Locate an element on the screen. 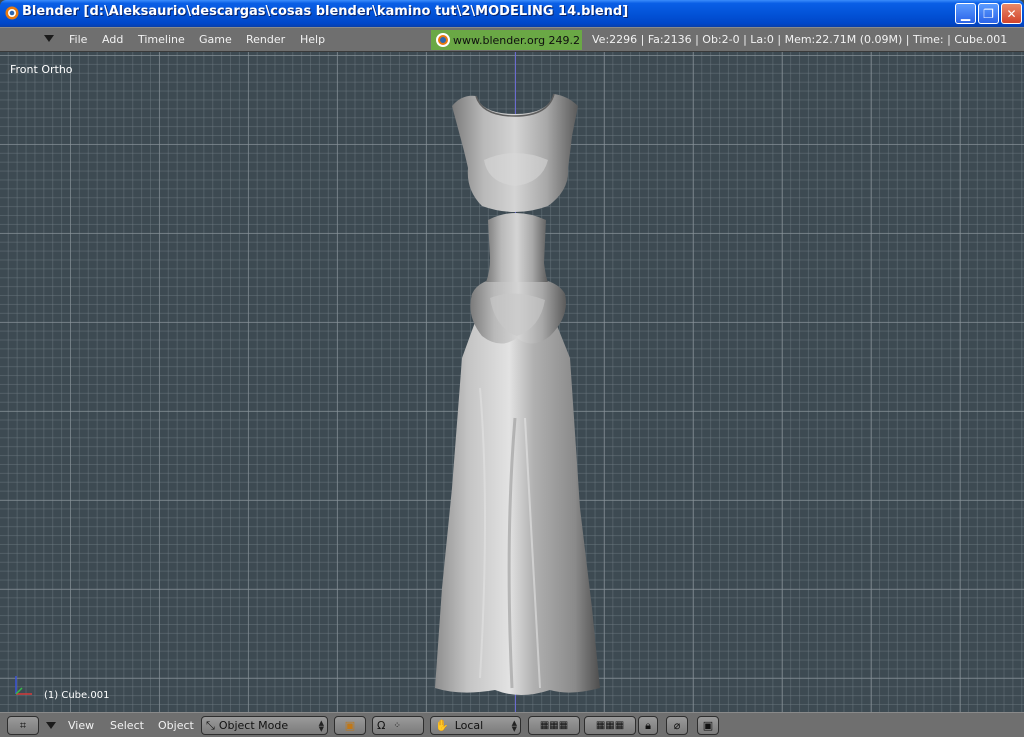 The height and width of the screenshot is (737, 1024). grid-editor-icon: ⌗ is located at coordinates (23, 725).